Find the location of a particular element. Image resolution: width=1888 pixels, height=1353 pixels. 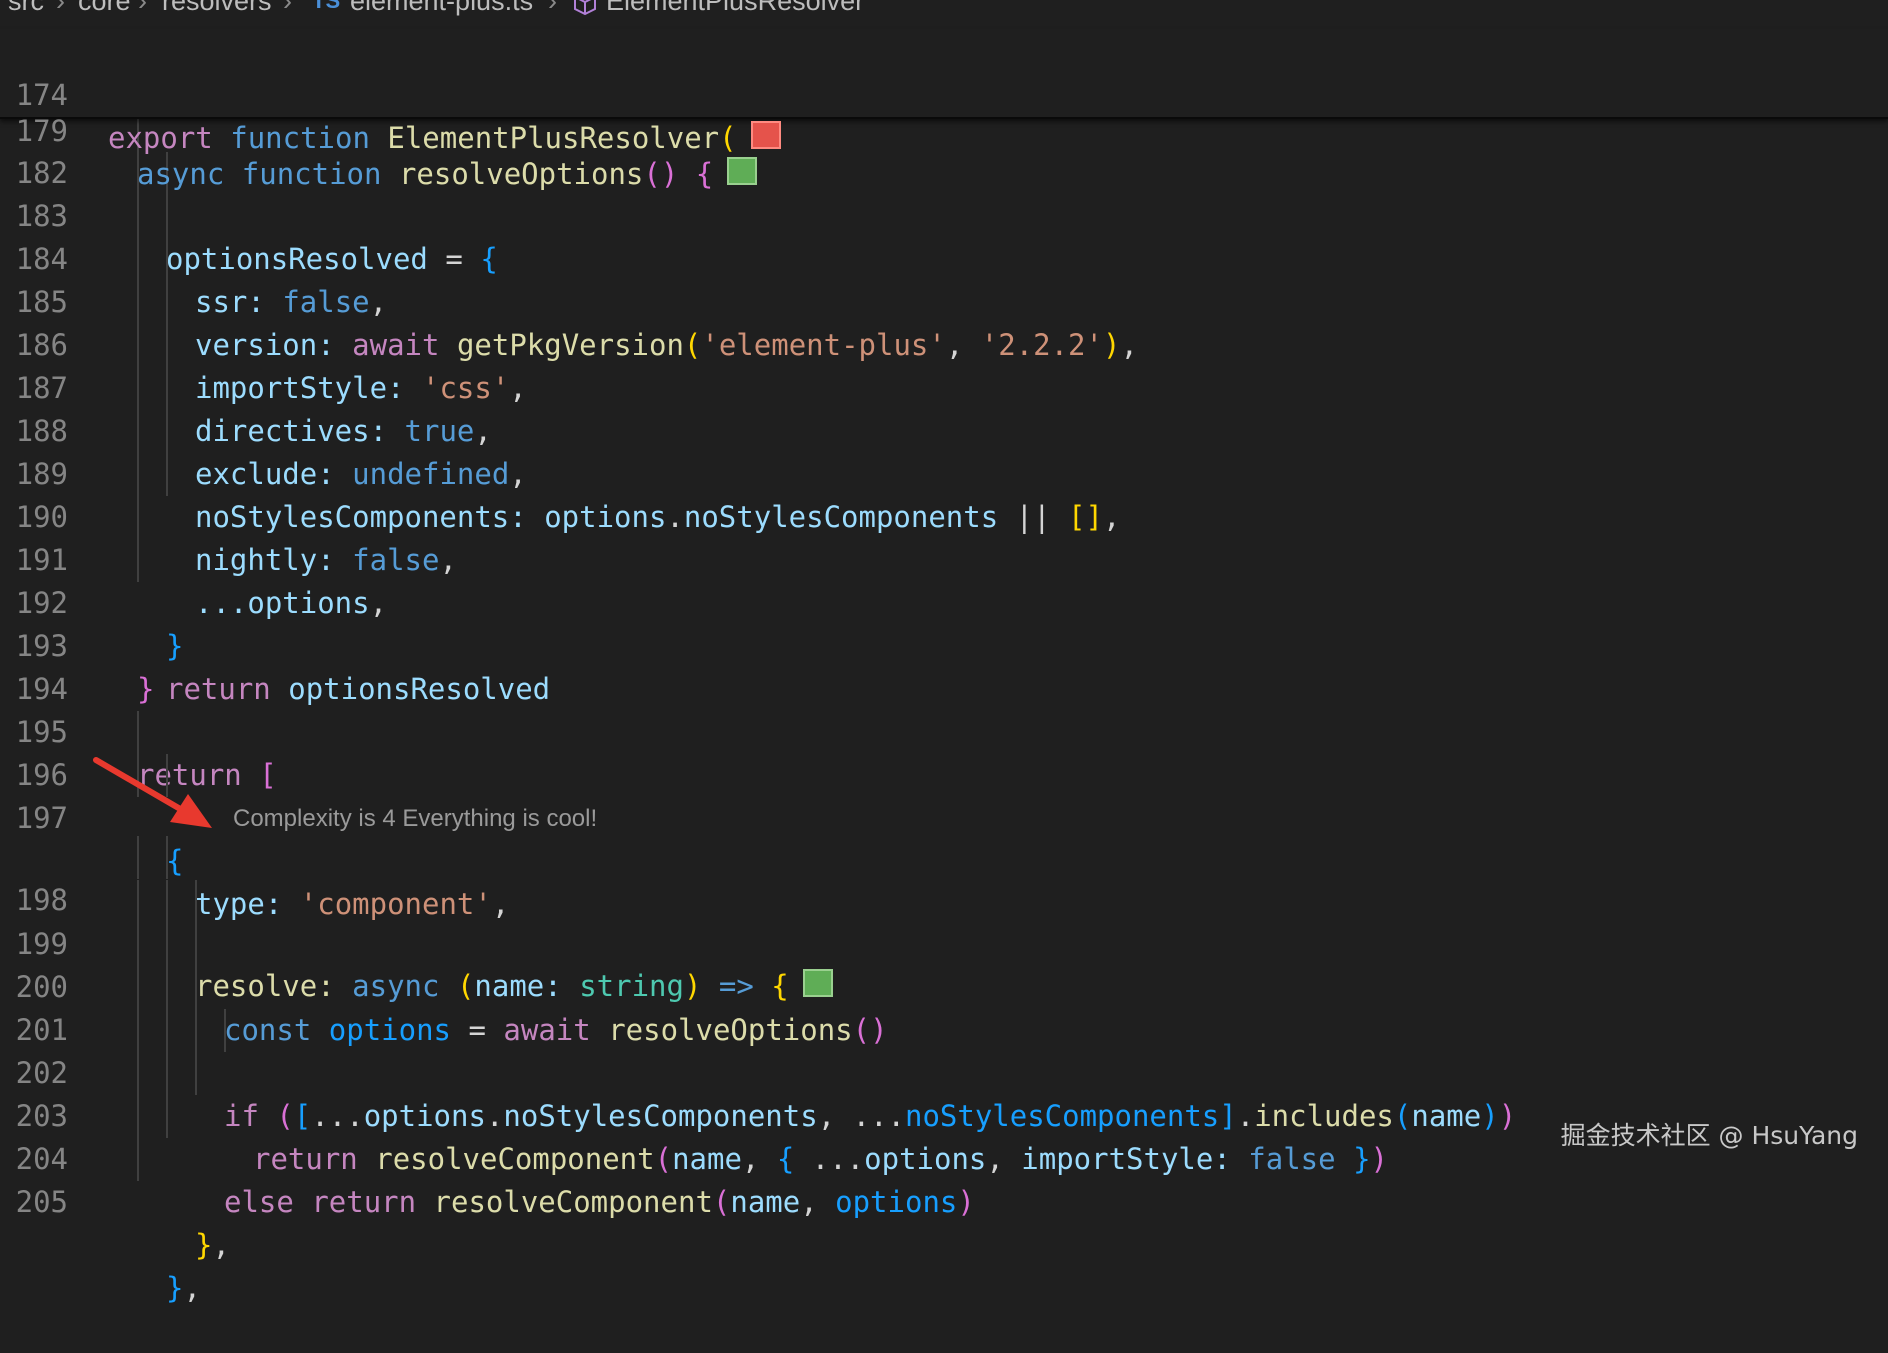

code-line: 196 { is located at coordinates (944, 794).